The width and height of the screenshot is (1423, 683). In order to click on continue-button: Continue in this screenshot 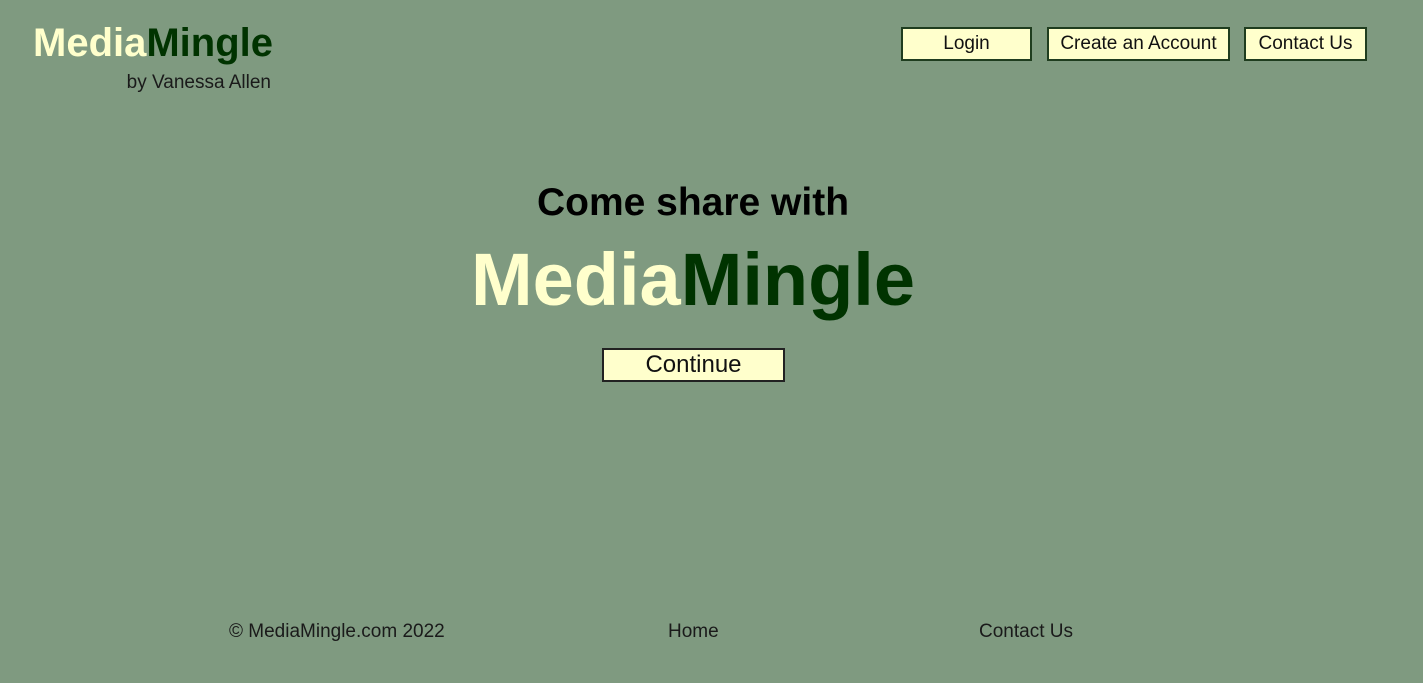, I will do `click(693, 365)`.